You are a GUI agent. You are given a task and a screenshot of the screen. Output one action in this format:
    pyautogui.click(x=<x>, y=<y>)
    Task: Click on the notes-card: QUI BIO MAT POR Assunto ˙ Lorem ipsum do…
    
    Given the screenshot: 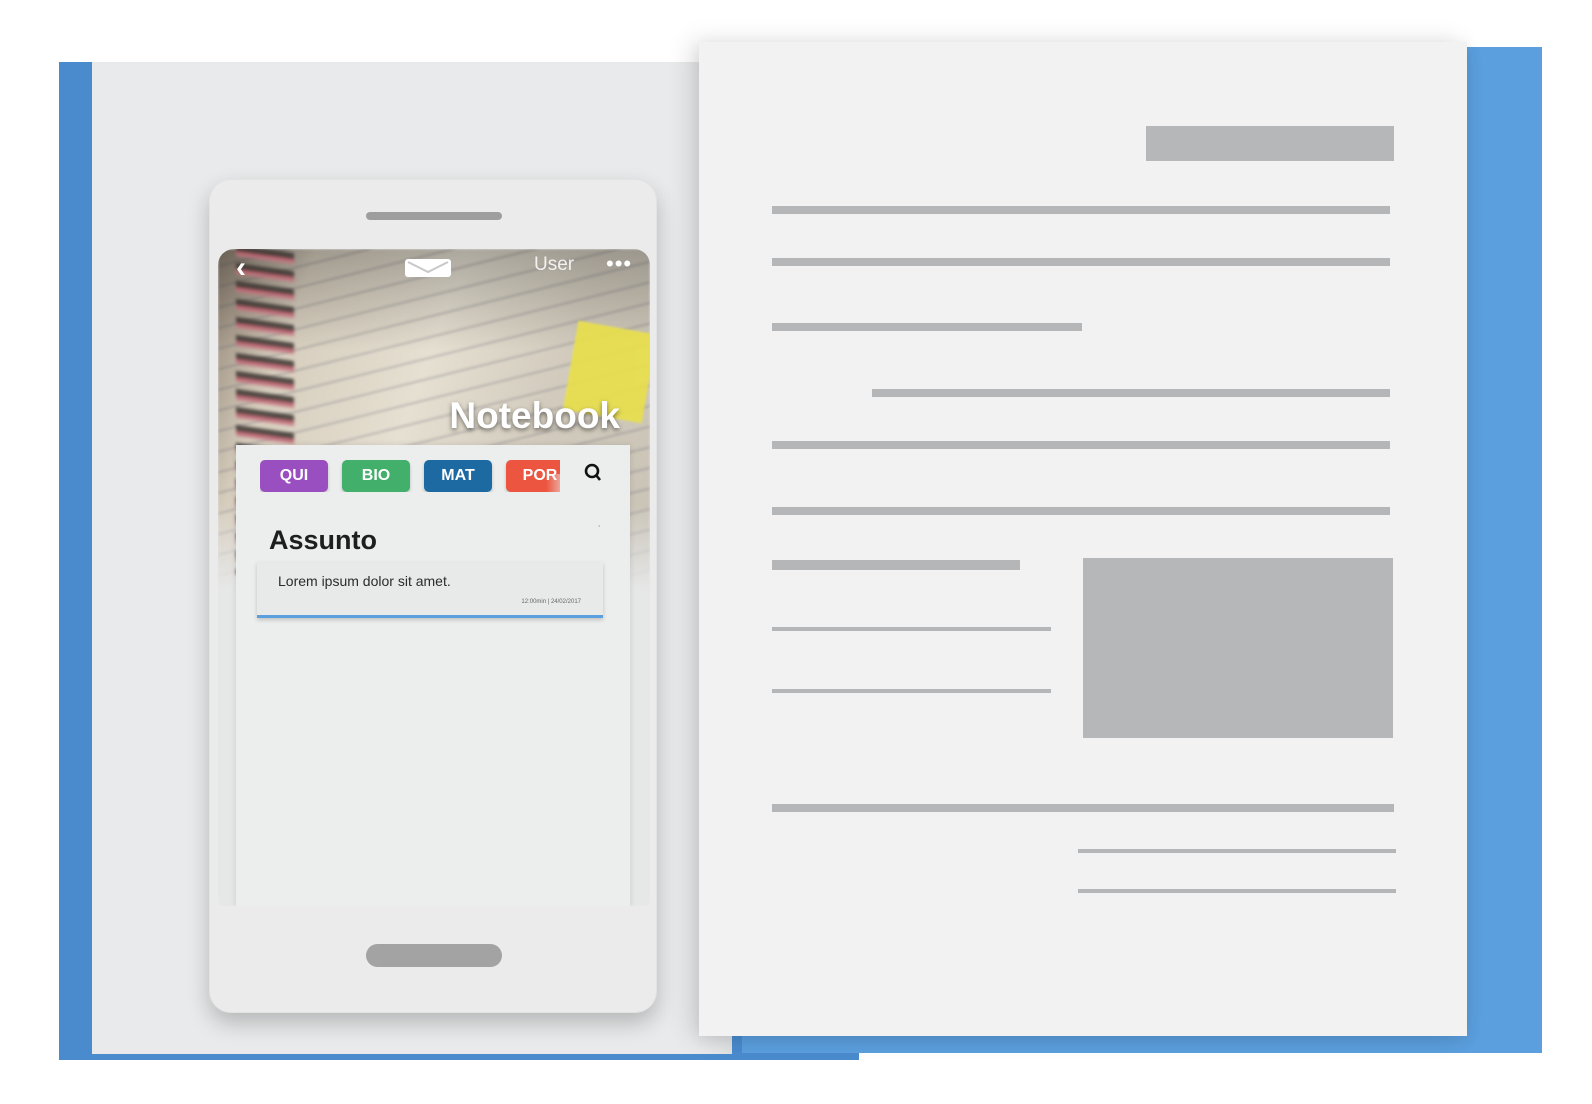 What is the action you would take?
    pyautogui.click(x=433, y=675)
    